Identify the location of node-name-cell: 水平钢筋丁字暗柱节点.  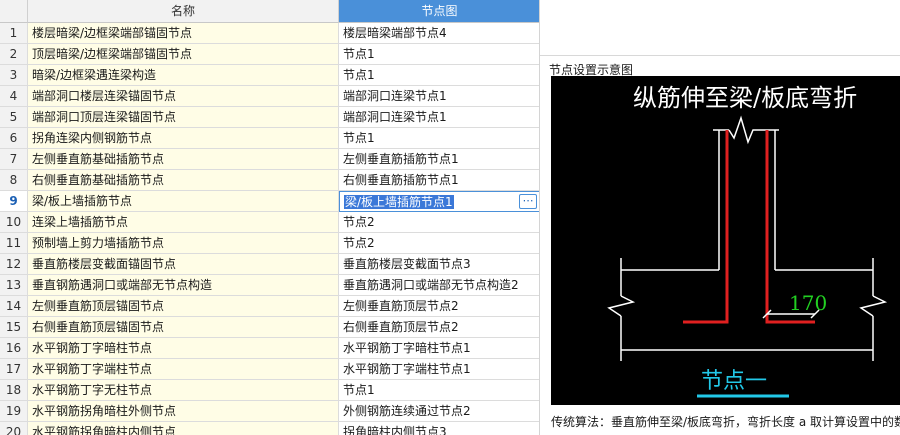
(183, 348).